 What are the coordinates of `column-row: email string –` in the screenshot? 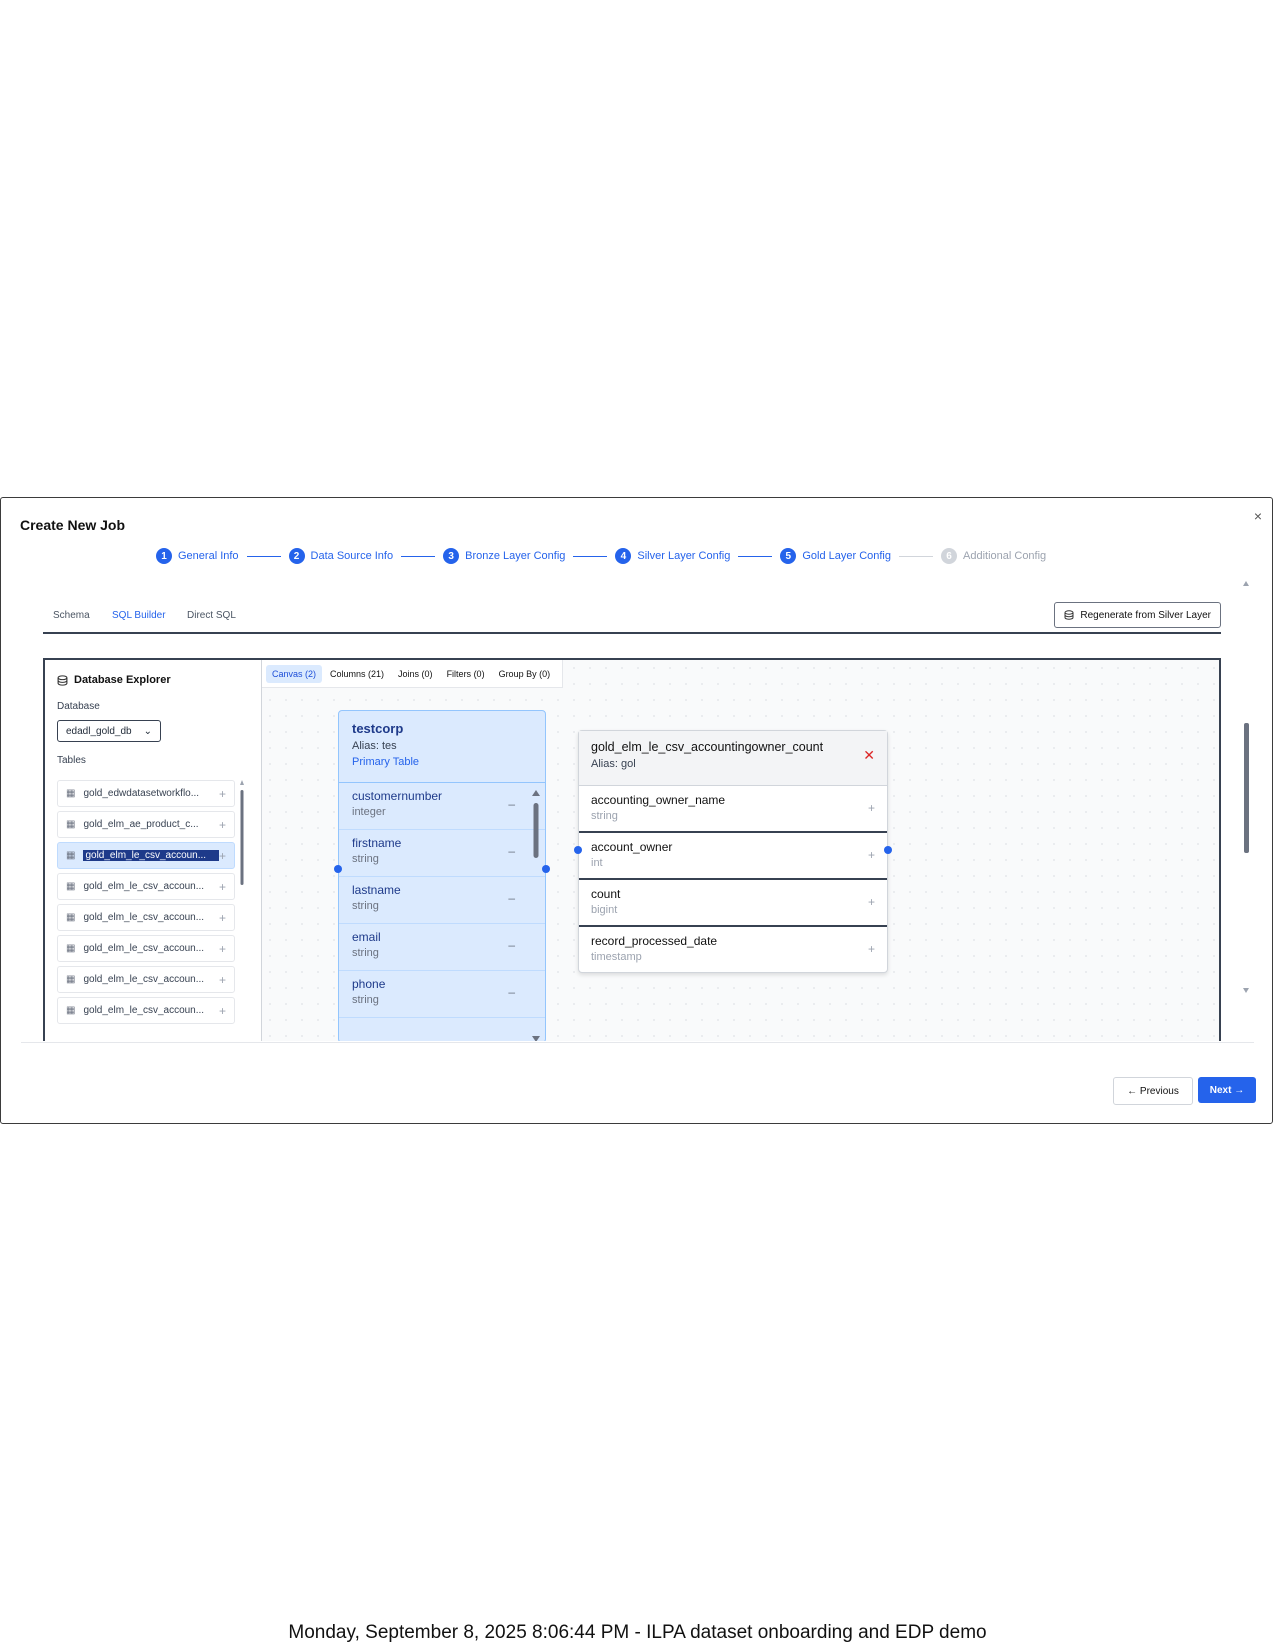 It's located at (442, 947).